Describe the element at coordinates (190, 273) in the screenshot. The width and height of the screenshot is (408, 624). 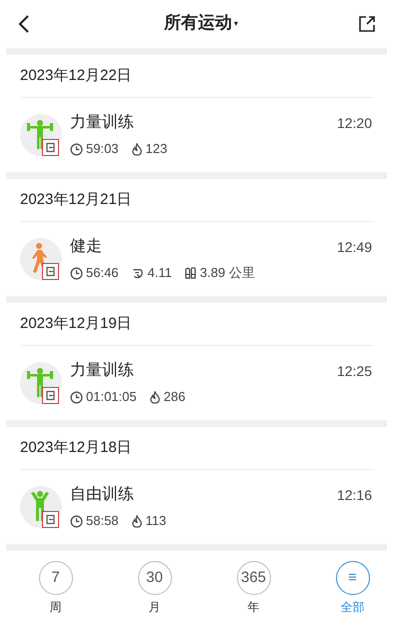
I see `footprint-icon` at that location.